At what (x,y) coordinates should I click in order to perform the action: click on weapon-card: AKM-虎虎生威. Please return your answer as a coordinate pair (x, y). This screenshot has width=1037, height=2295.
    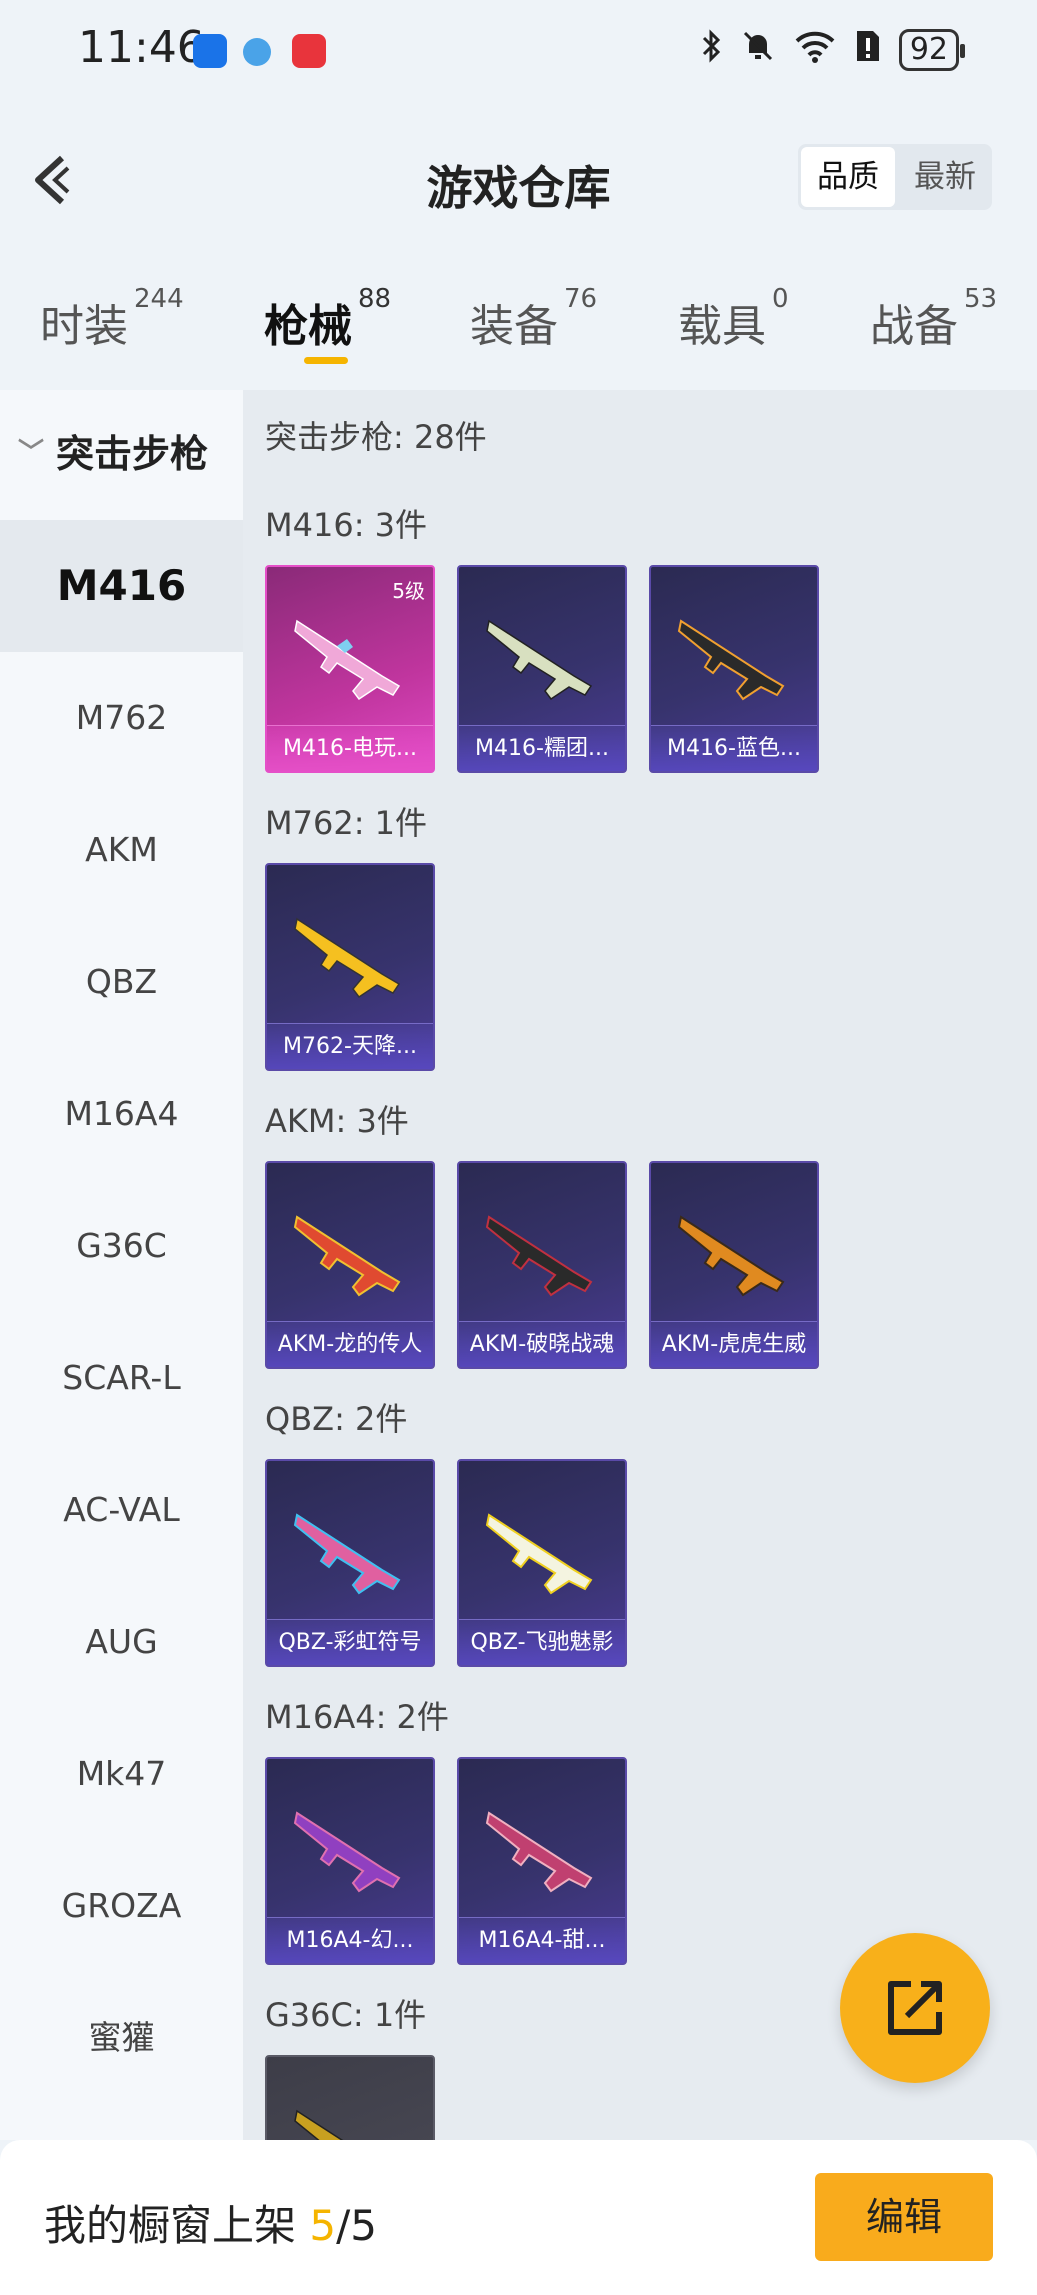
    Looking at the image, I should click on (734, 1265).